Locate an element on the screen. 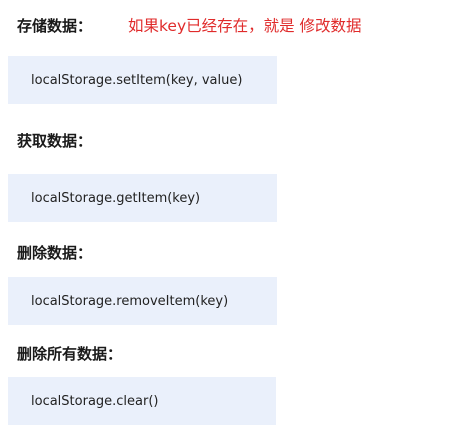 This screenshot has width=452, height=436. code-remove-item: localStorage.removeItem(key) is located at coordinates (130, 301).